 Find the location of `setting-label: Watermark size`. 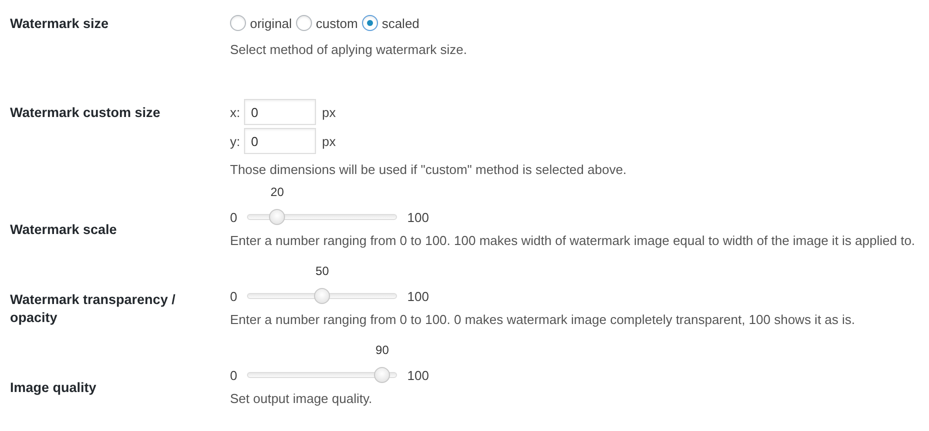

setting-label: Watermark size is located at coordinates (60, 24).